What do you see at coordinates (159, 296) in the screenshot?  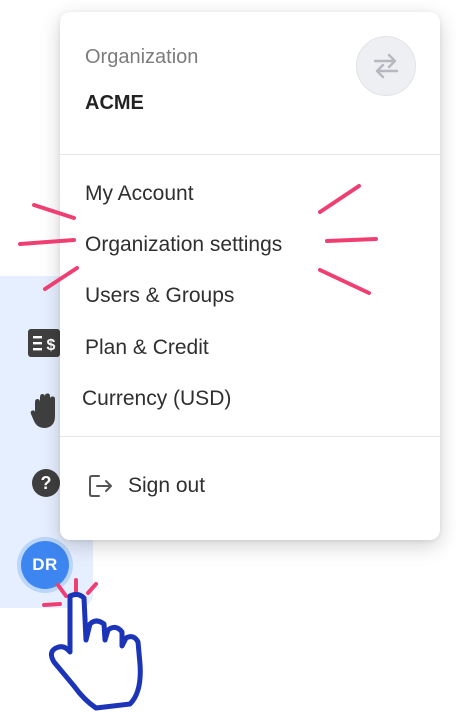 I see `menu-item-users-groups: Users & Groups` at bounding box center [159, 296].